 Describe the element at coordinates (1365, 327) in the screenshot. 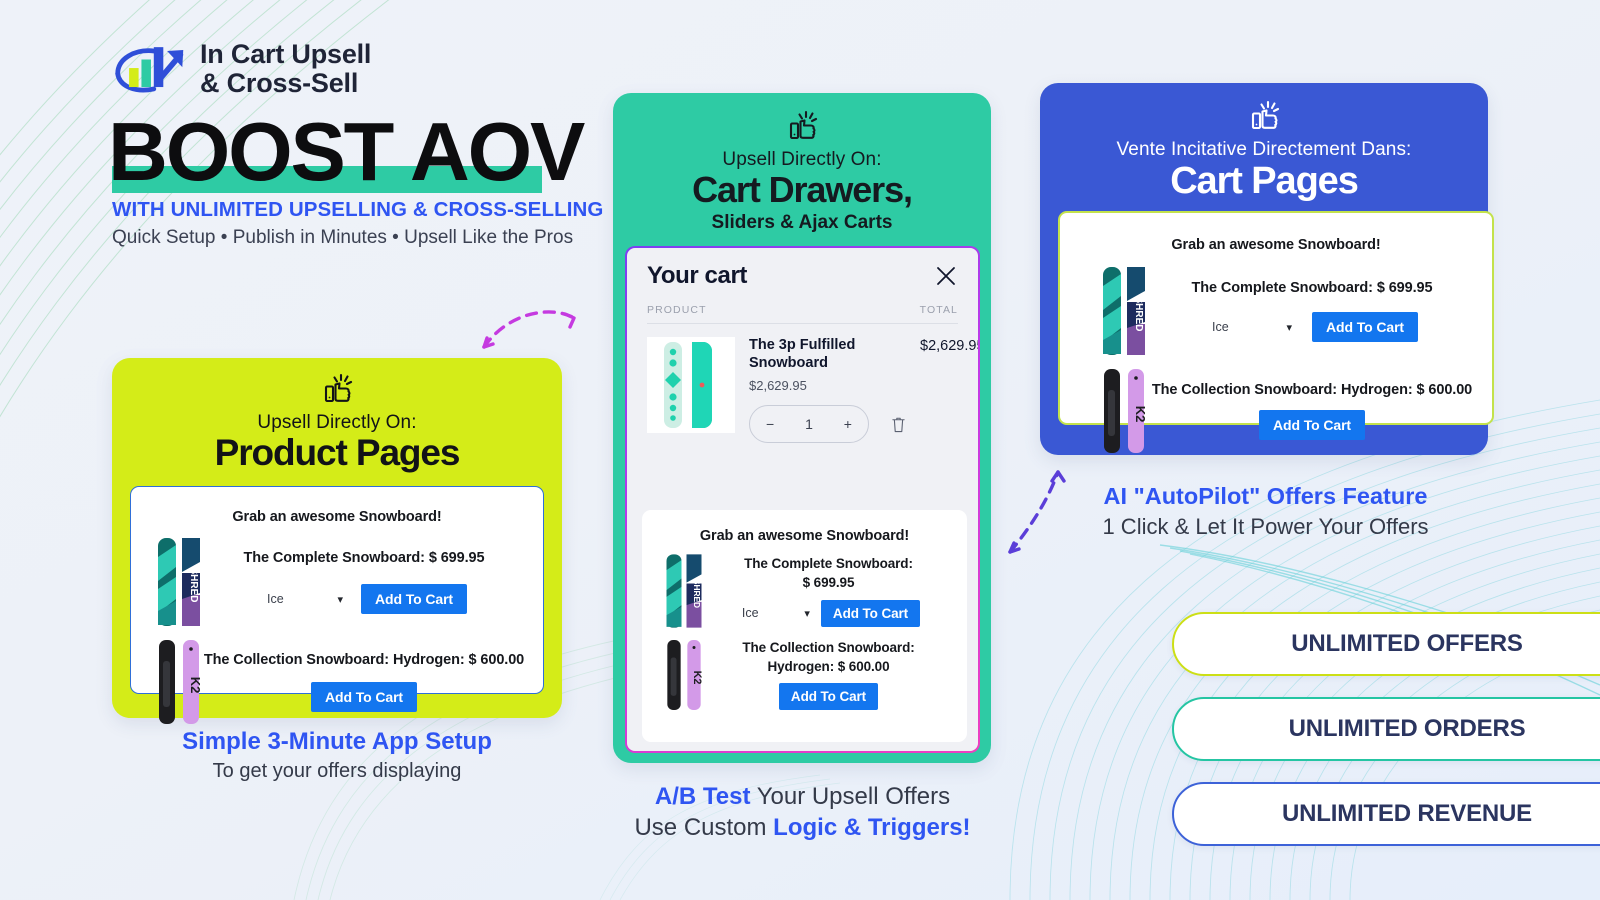

I see `add-to-cart-button-cartpage-1: Add To Cart` at that location.